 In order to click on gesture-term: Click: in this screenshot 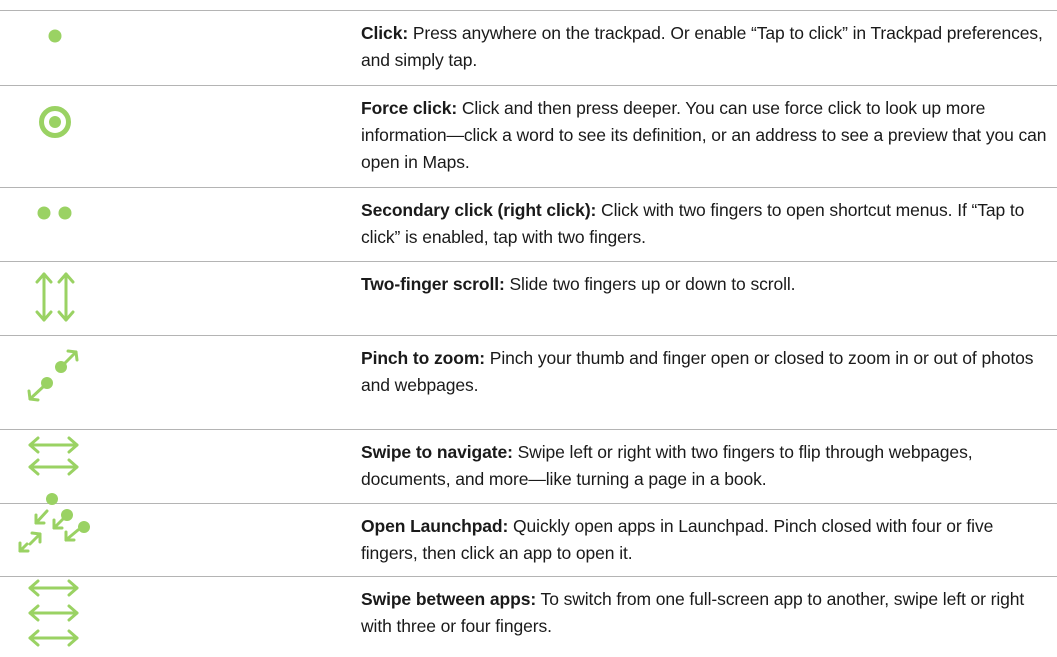, I will do `click(385, 33)`.